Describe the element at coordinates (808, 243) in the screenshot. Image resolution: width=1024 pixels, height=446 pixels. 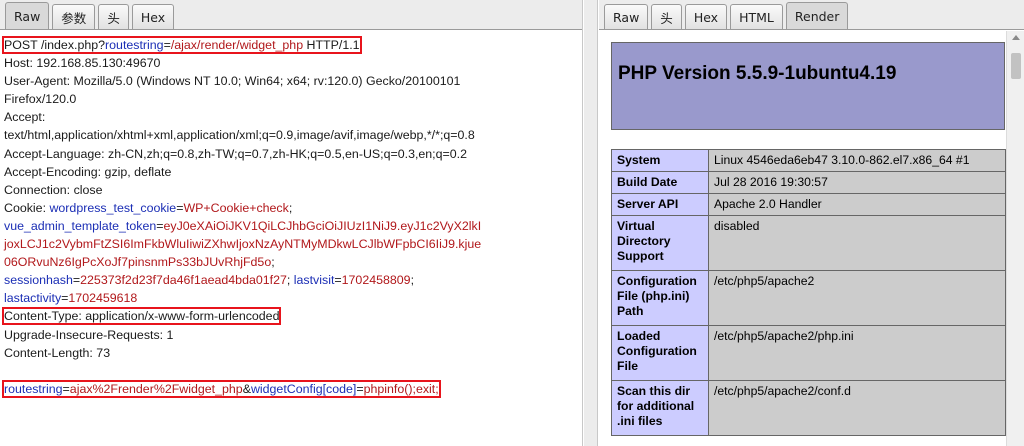
I see `table-row: Virtual Directory Support disabled` at that location.